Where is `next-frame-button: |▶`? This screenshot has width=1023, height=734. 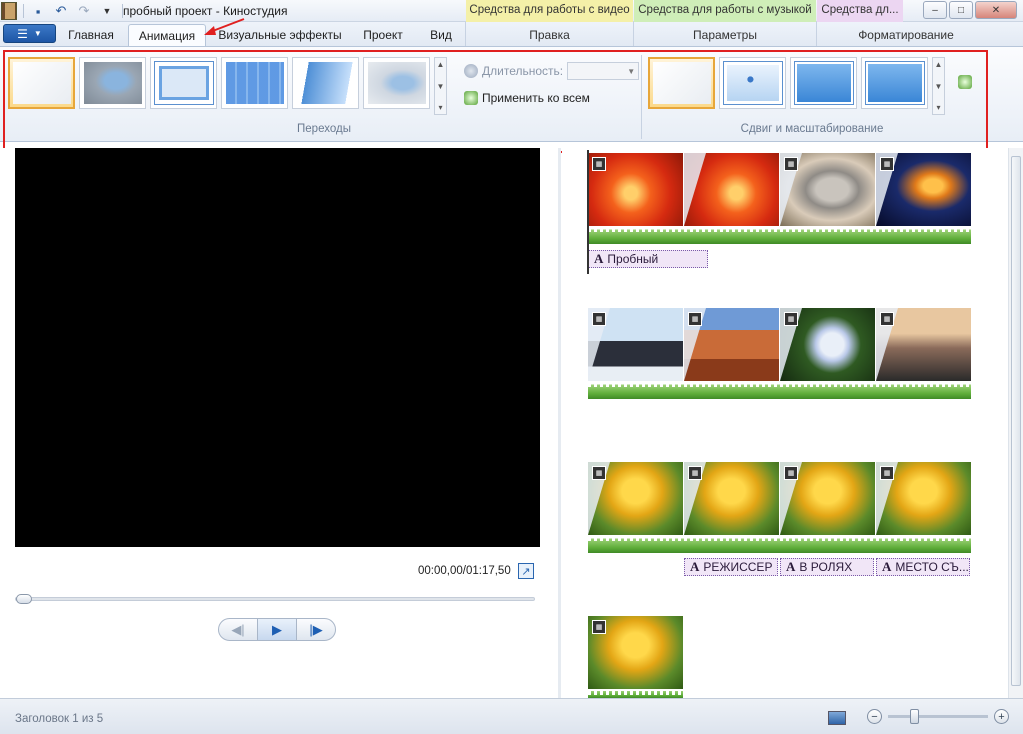
next-frame-button: |▶ is located at coordinates (316, 629).